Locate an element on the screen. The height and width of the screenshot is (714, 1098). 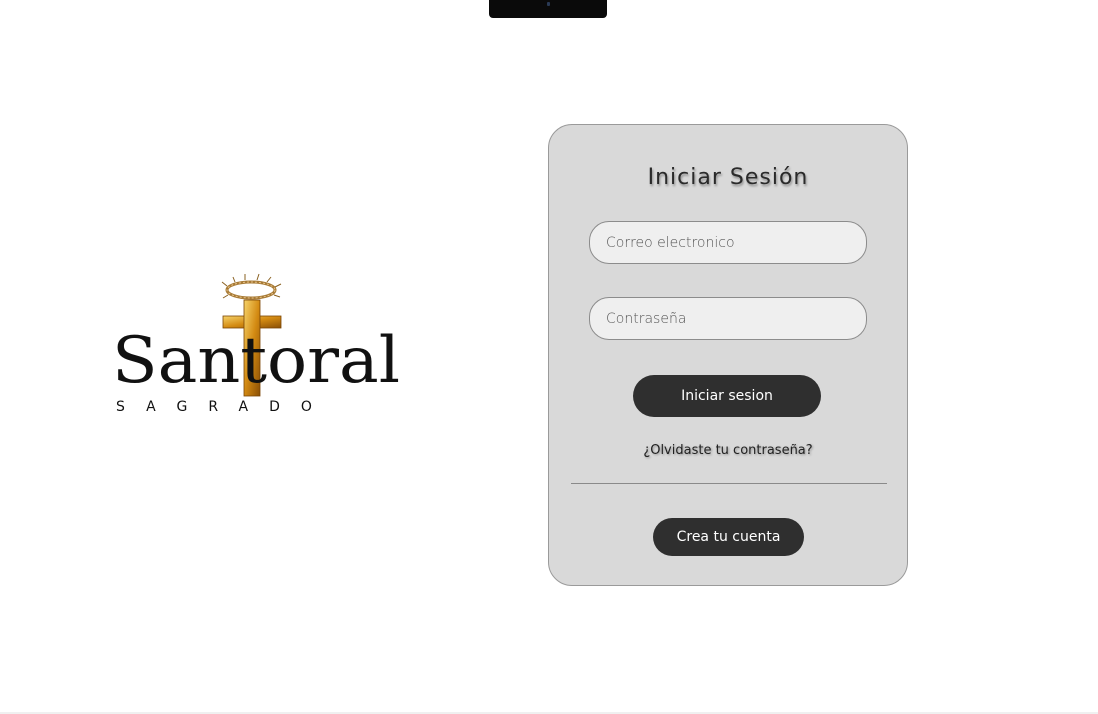
logo-wordmark: Santoral is located at coordinates (256, 361).